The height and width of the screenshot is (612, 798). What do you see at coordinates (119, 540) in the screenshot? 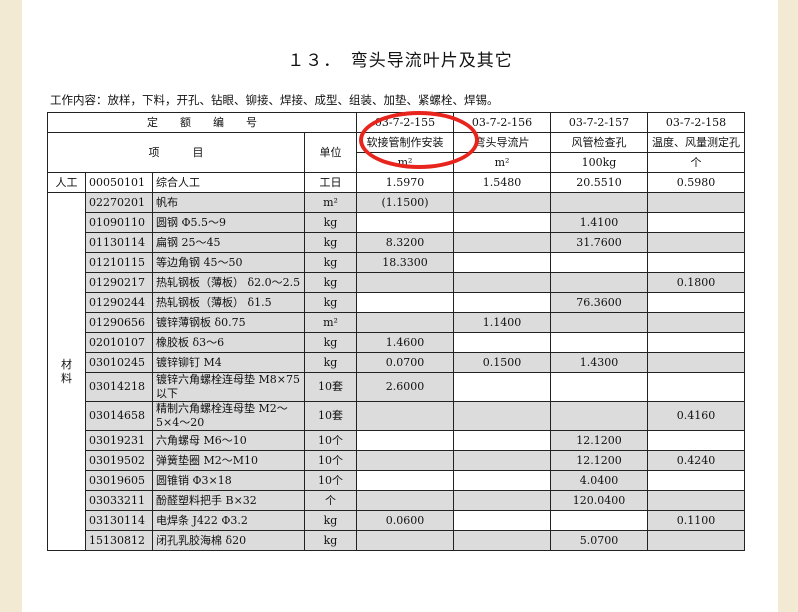
I see `resource-code: 15130812` at bounding box center [119, 540].